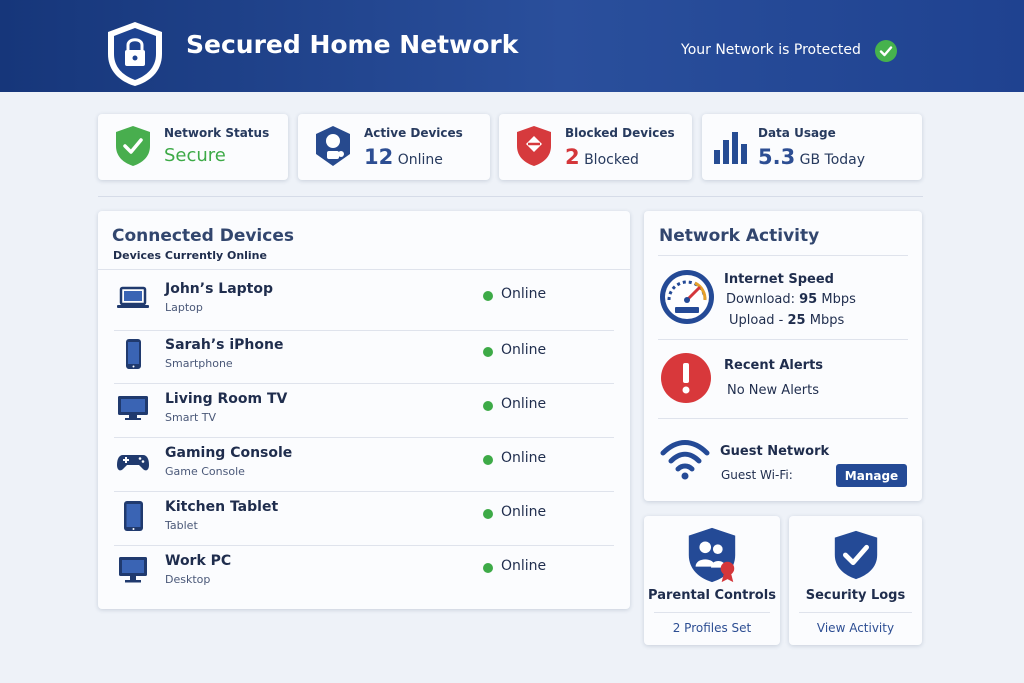 The height and width of the screenshot is (683, 1024). What do you see at coordinates (229, 453) in the screenshot?
I see `device-name: Gaming Console` at bounding box center [229, 453].